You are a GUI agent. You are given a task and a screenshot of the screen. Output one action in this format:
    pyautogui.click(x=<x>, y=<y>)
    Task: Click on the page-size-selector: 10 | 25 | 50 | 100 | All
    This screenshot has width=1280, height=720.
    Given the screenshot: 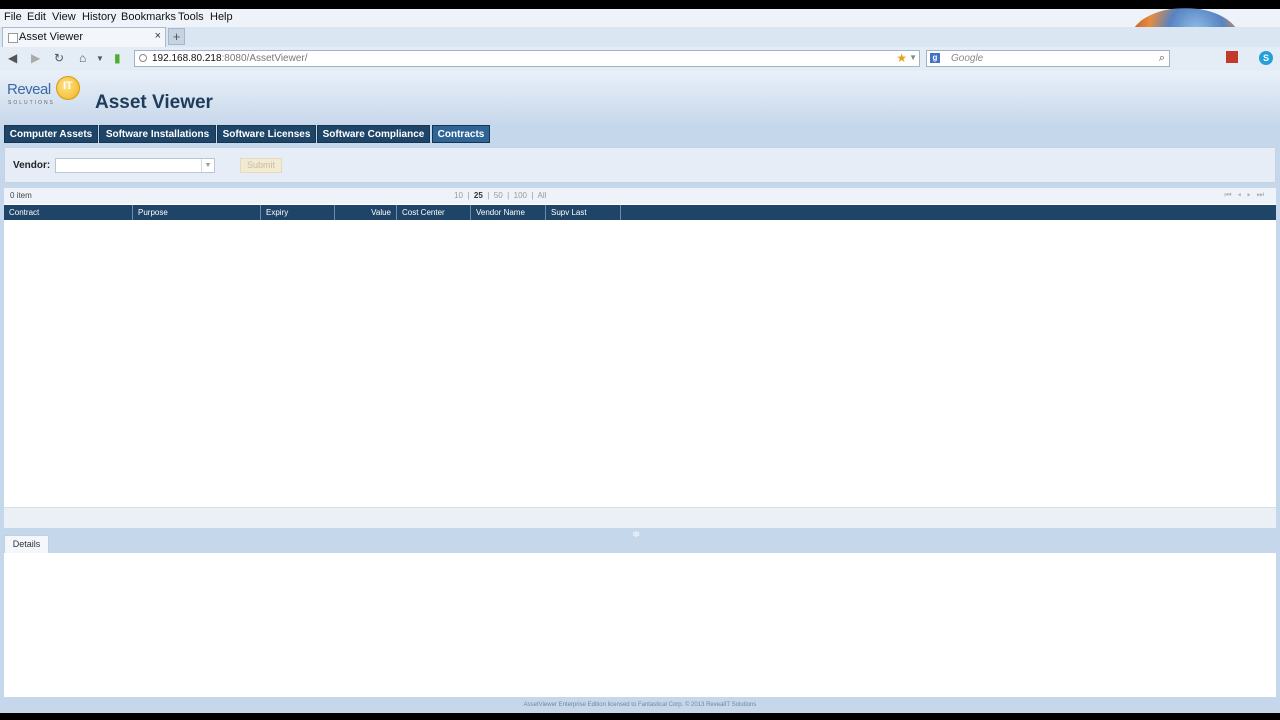 What is the action you would take?
    pyautogui.click(x=500, y=195)
    